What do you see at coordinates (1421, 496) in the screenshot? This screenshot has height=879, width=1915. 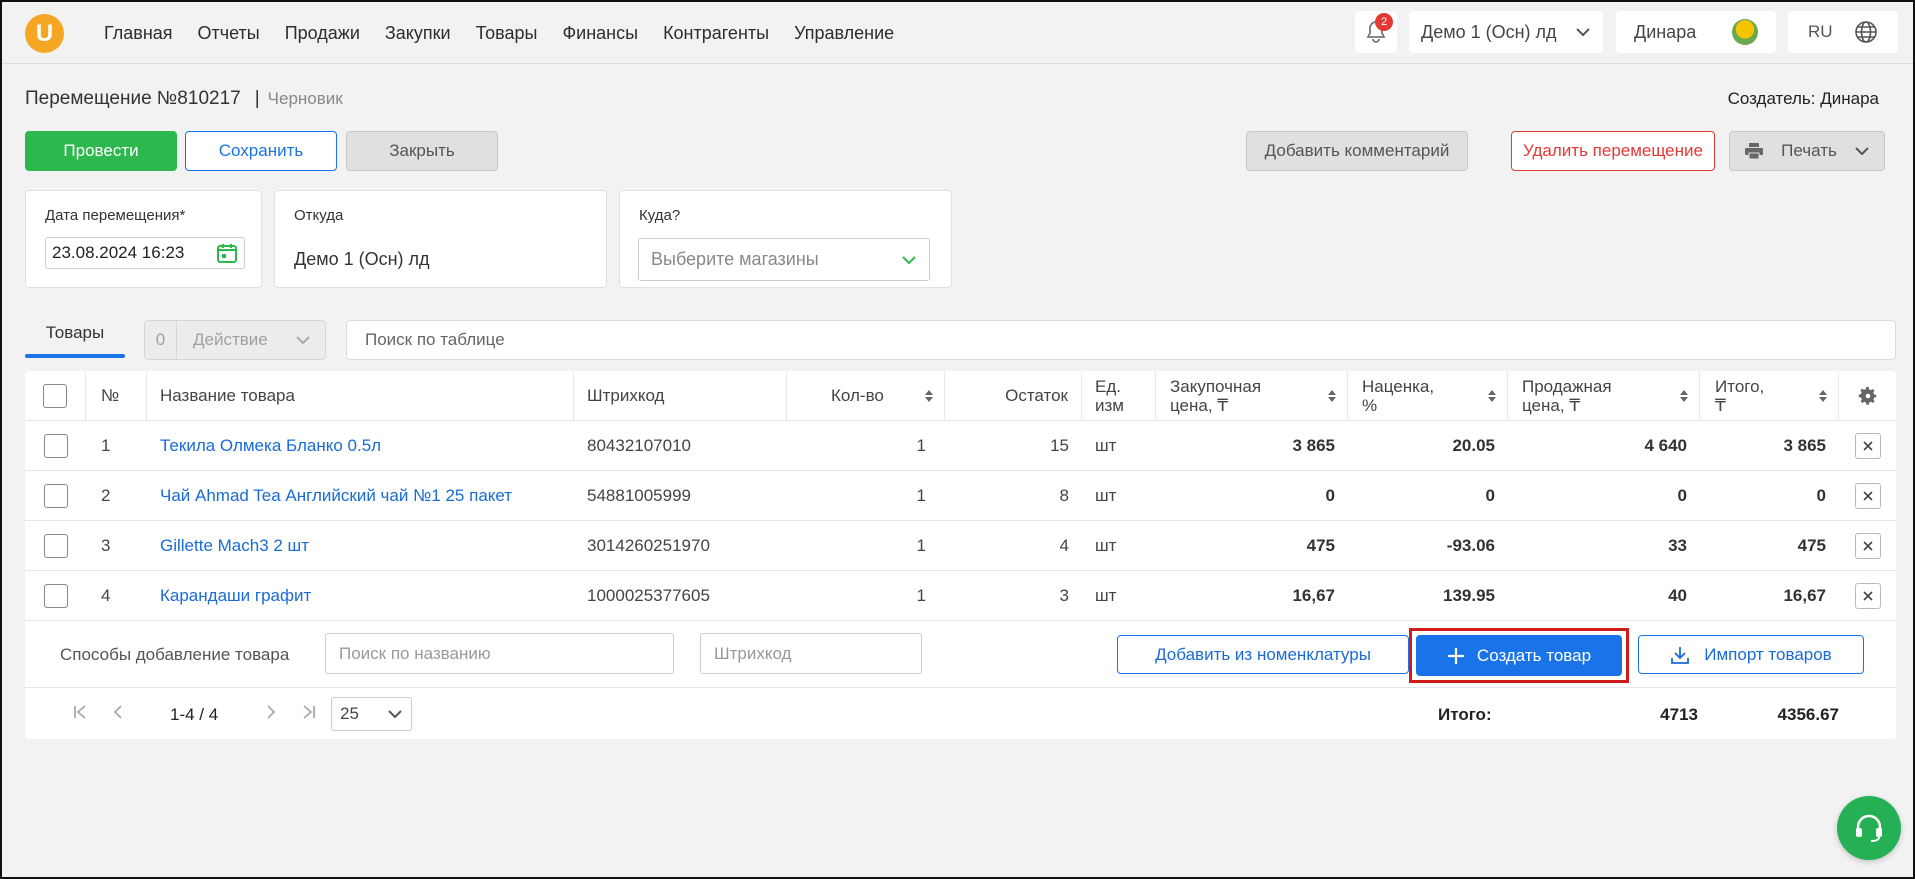 I see `markup: 0` at bounding box center [1421, 496].